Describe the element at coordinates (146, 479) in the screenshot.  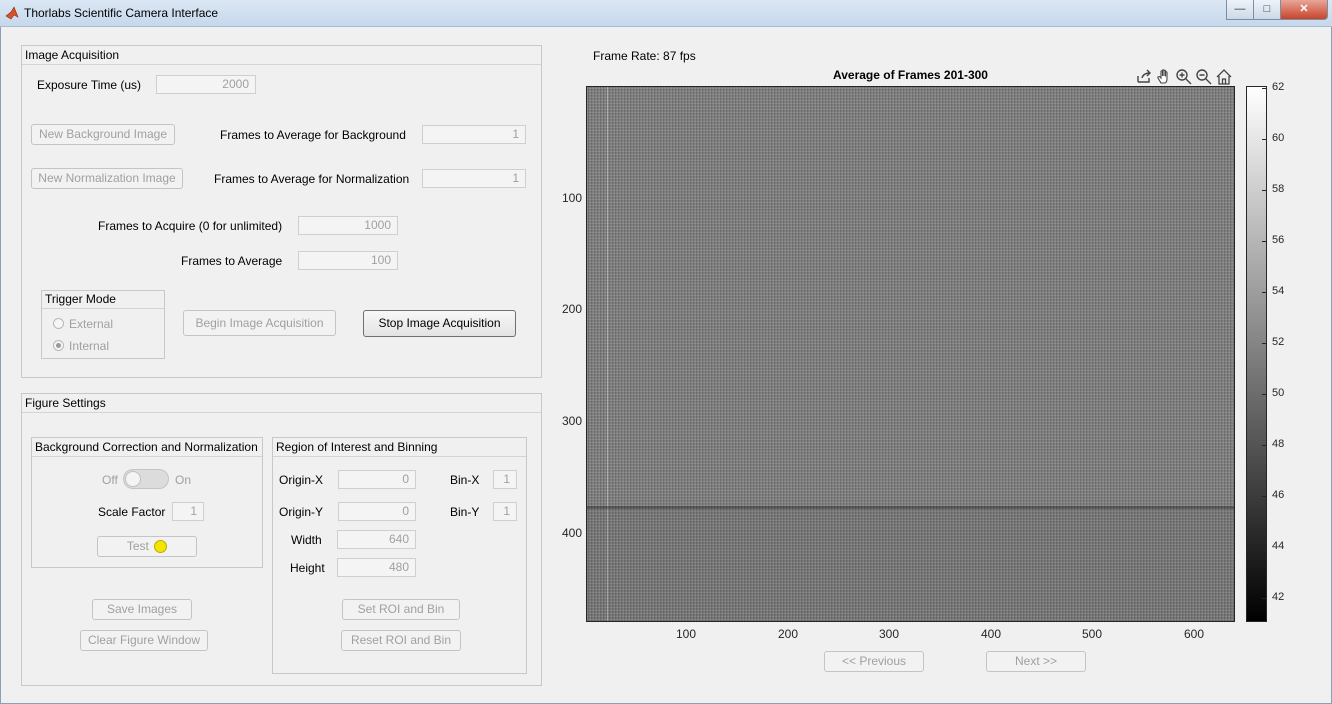
I see `bgcorr-toggle-switch` at that location.